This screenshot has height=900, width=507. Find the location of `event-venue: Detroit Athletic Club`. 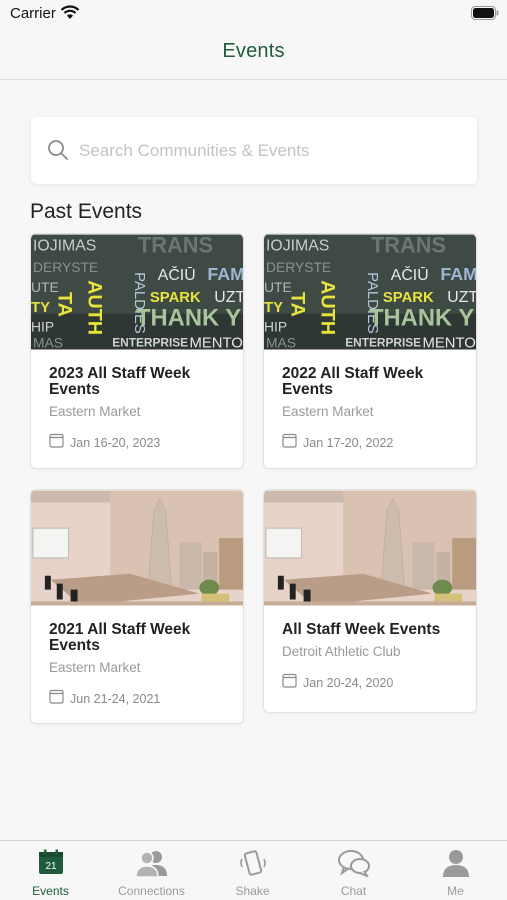

event-venue: Detroit Athletic Club is located at coordinates (341, 651).